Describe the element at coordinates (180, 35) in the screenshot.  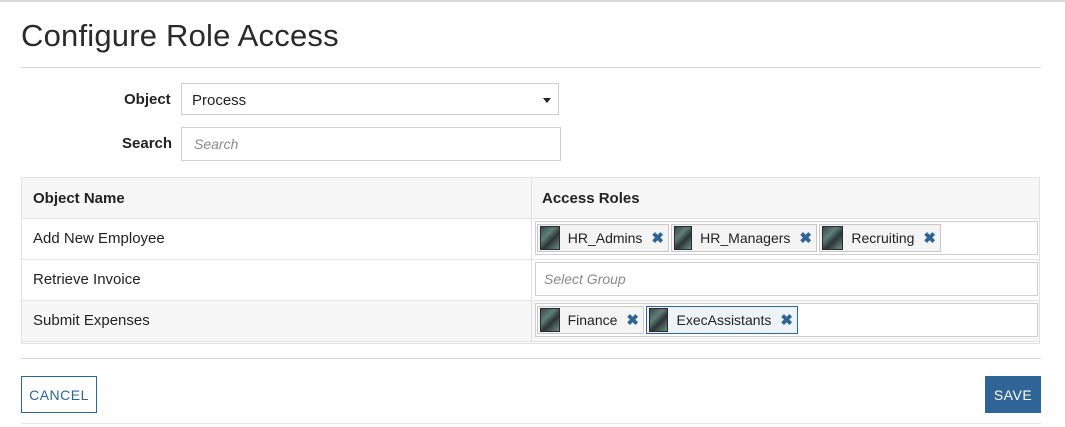
I see `page-title: Configure Role Access` at that location.